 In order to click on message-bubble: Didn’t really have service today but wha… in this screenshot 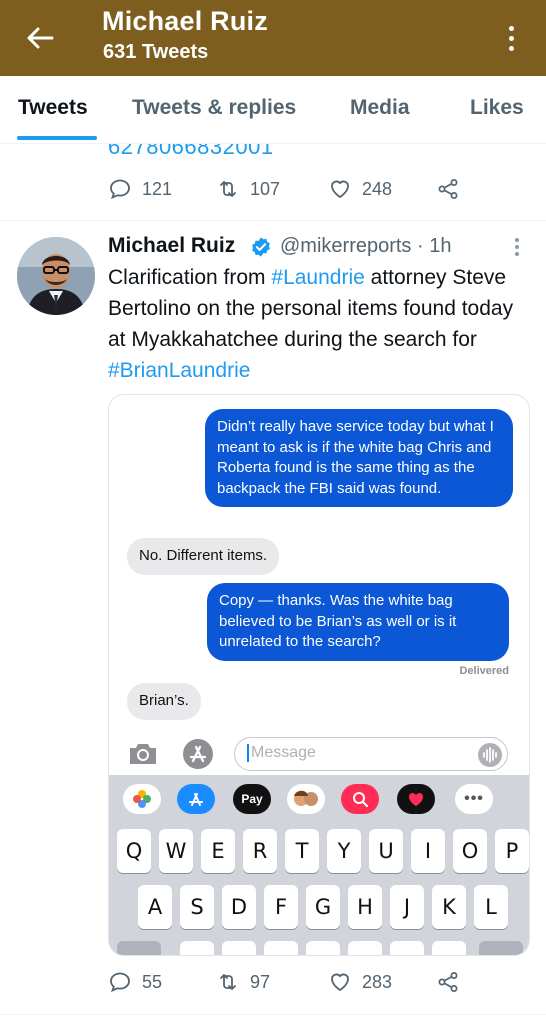, I will do `click(359, 458)`.